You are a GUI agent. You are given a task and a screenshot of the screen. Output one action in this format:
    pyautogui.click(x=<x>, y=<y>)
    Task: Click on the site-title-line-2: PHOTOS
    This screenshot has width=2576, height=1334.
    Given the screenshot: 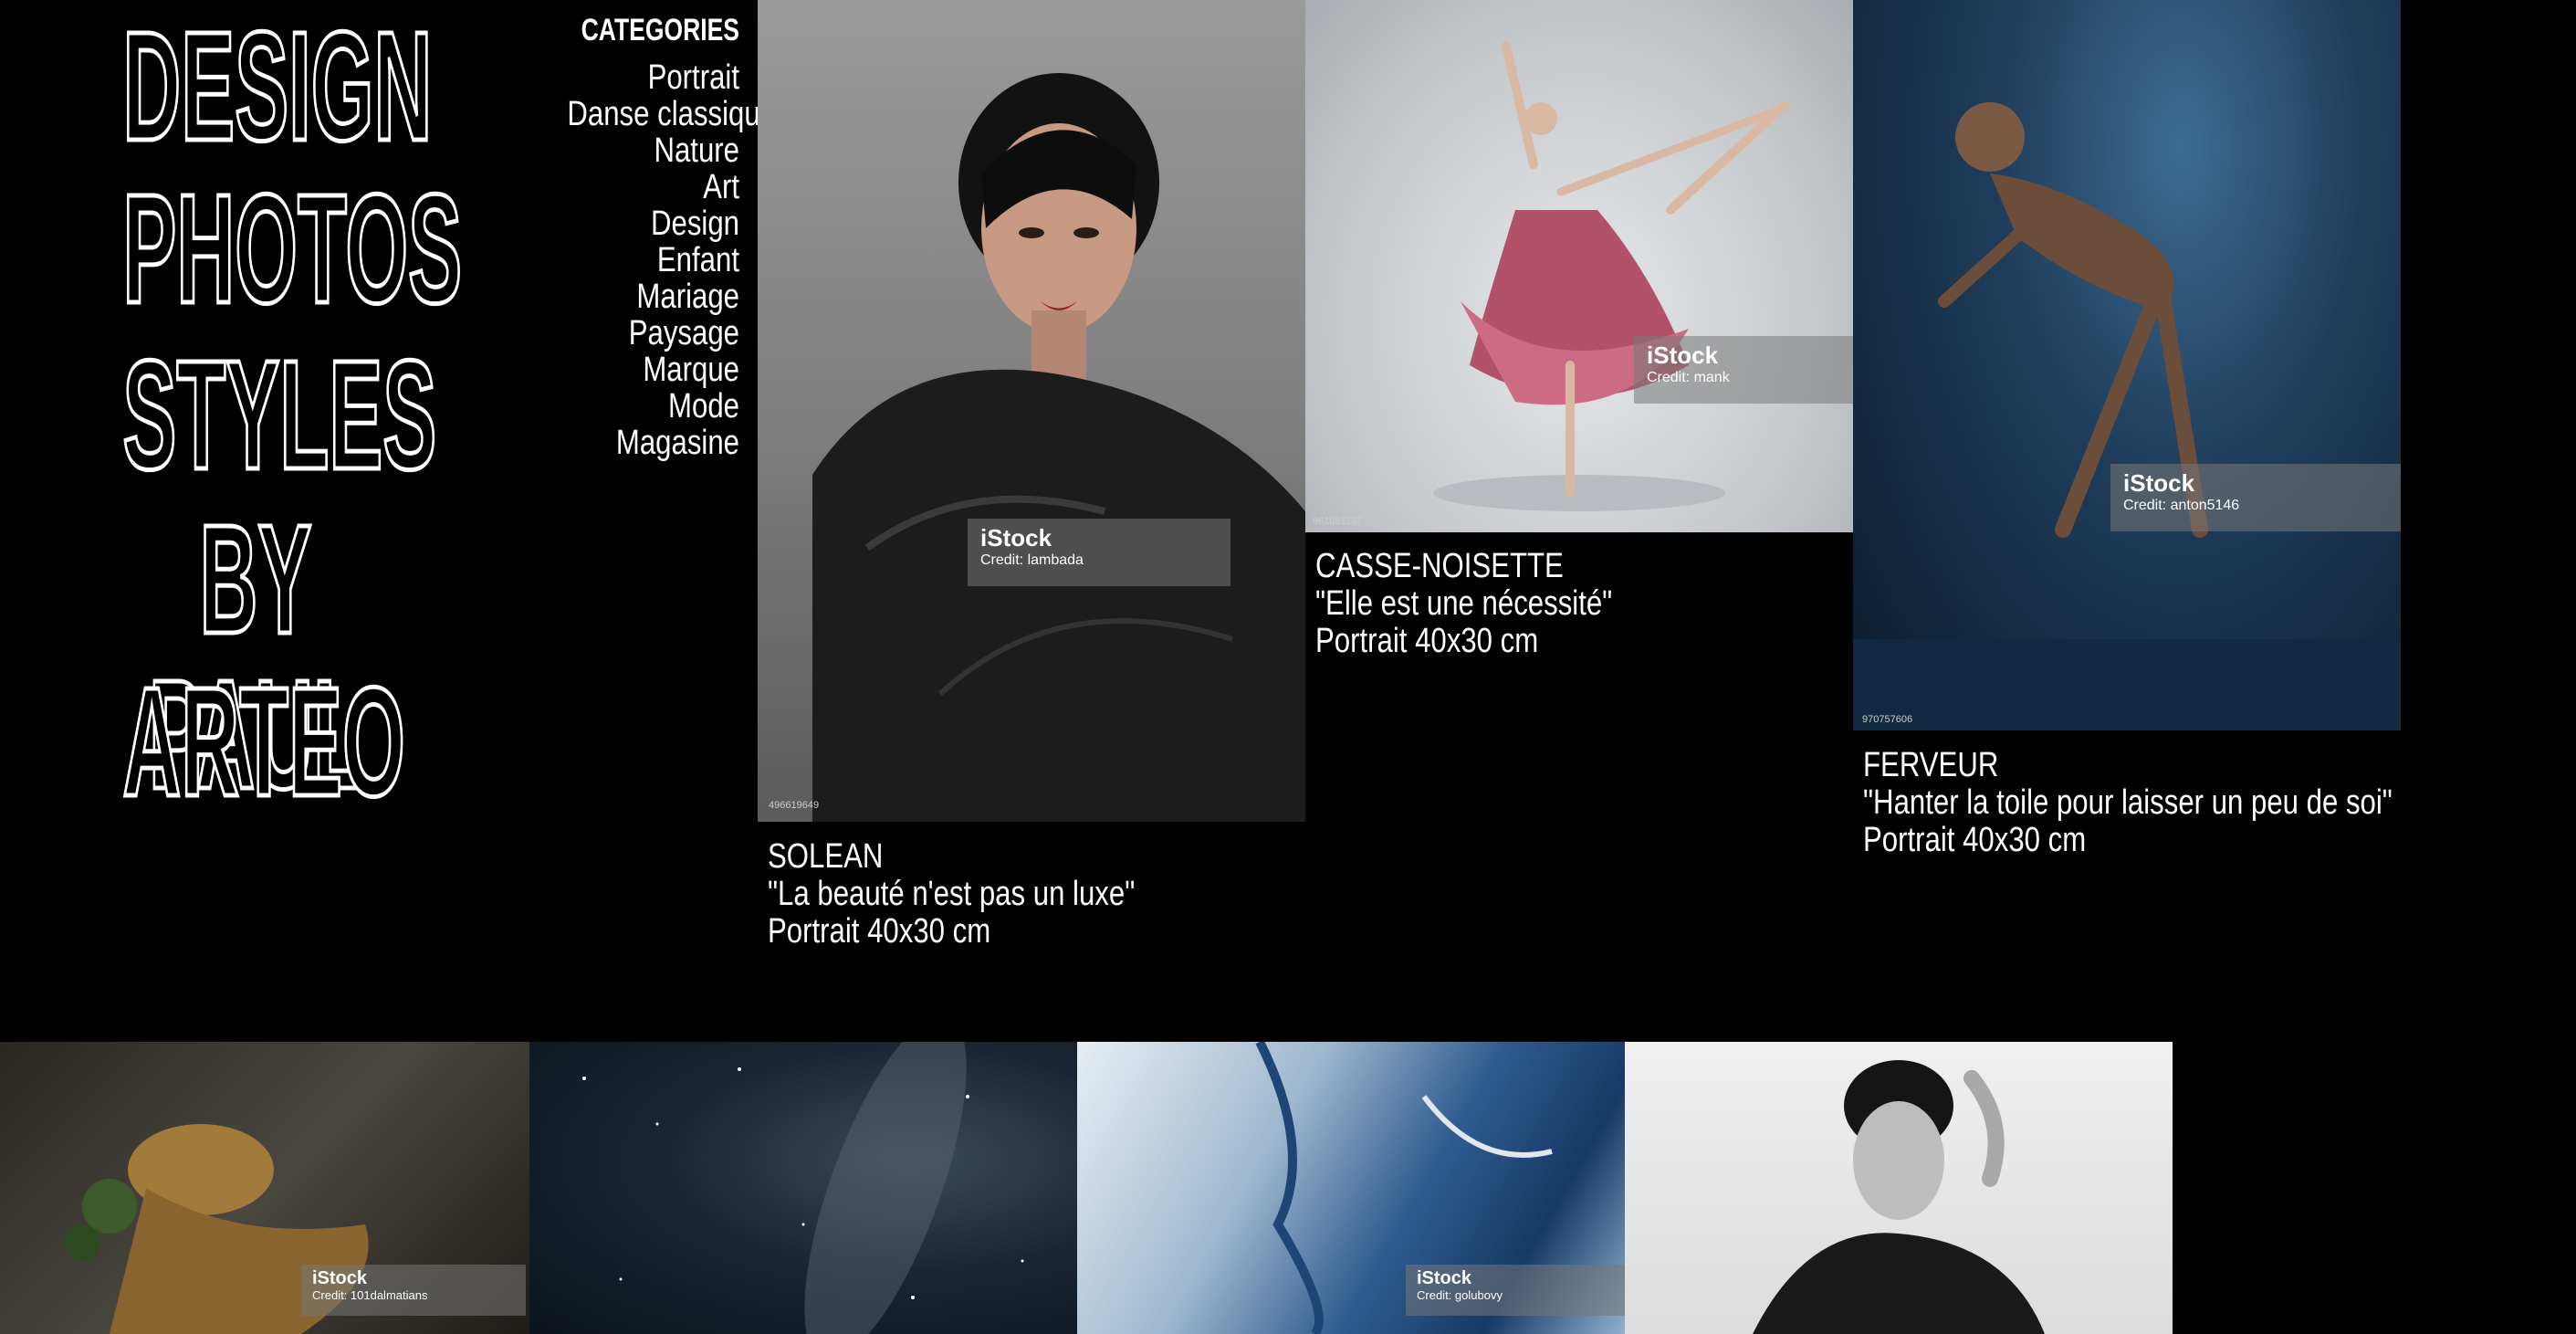 What is the action you would take?
    pyautogui.click(x=292, y=249)
    